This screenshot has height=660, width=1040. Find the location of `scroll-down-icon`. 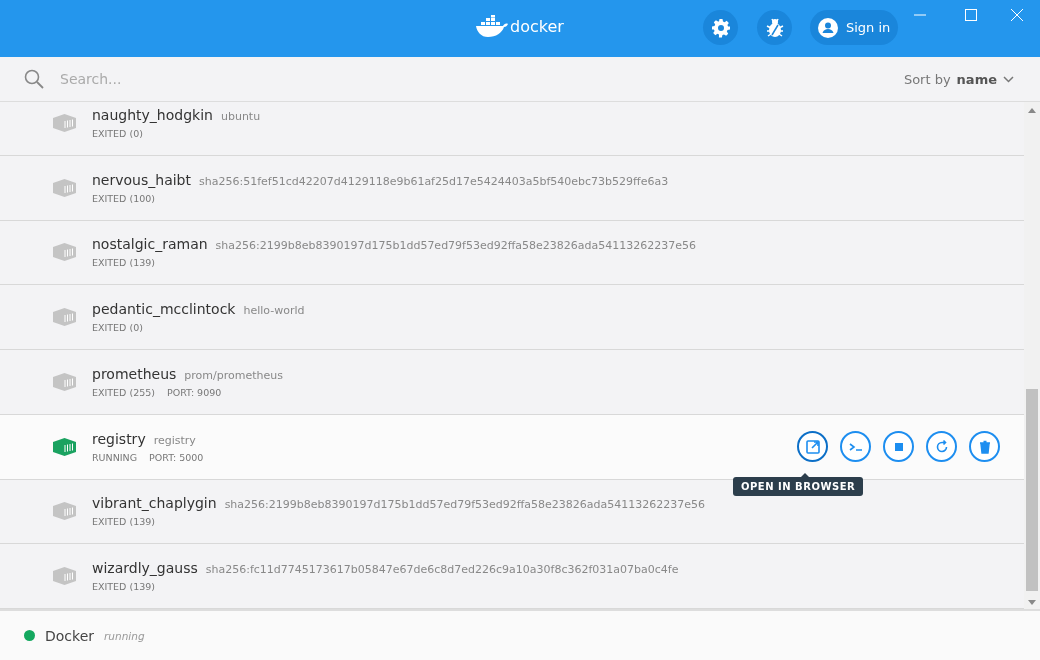

scroll-down-icon is located at coordinates (1032, 602).